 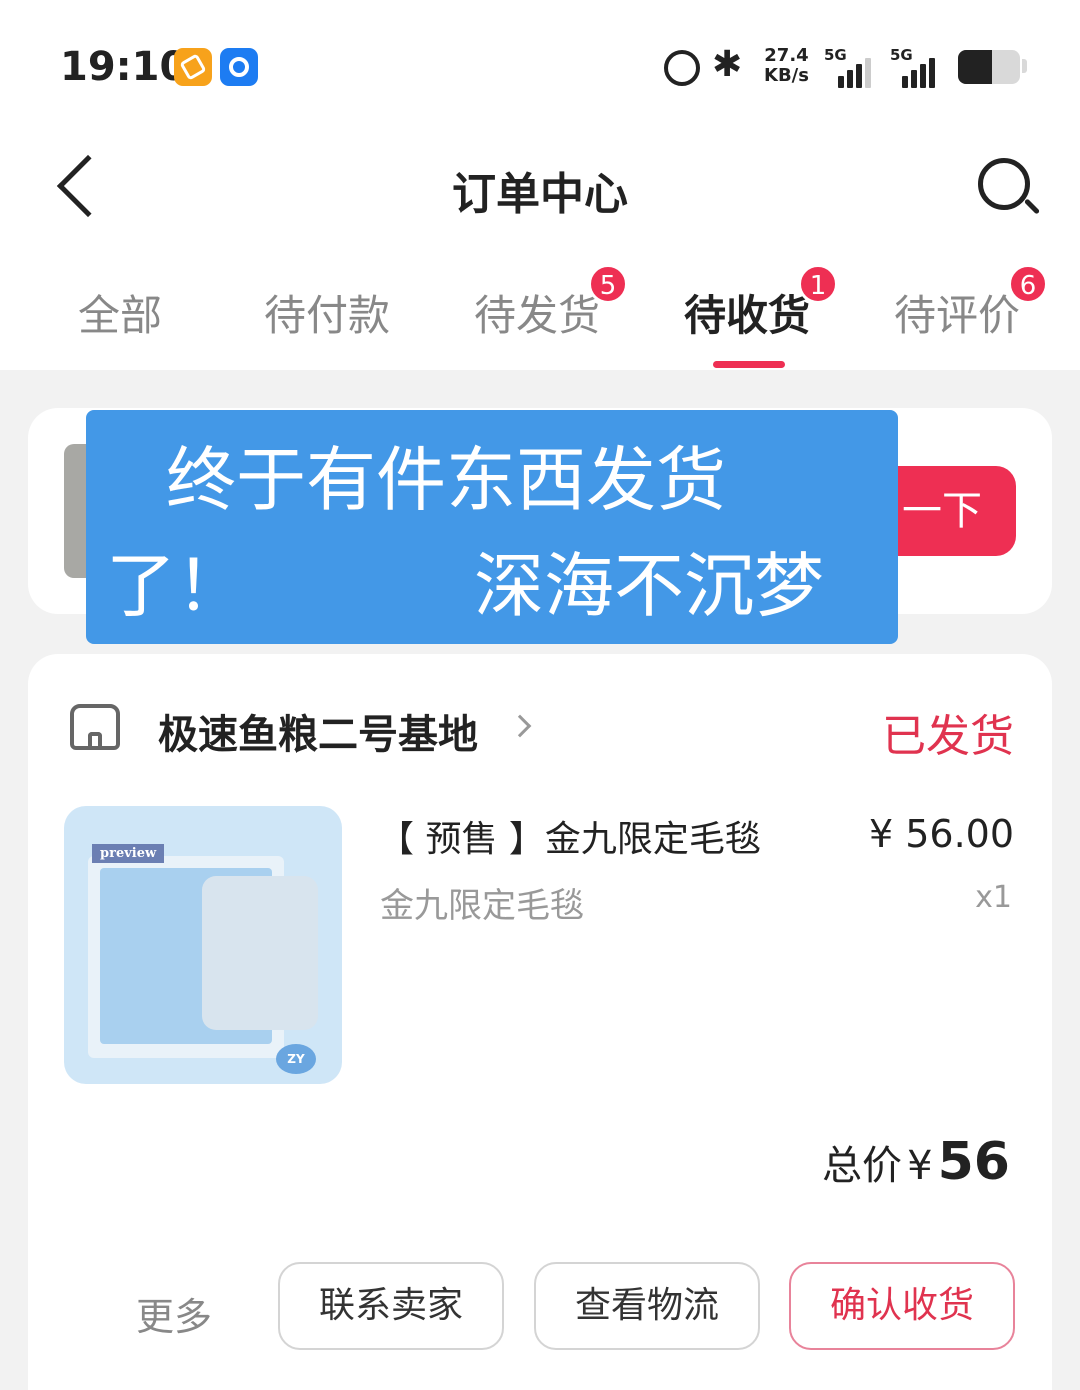 I want to click on total-currency: ¥, so click(x=920, y=1166).